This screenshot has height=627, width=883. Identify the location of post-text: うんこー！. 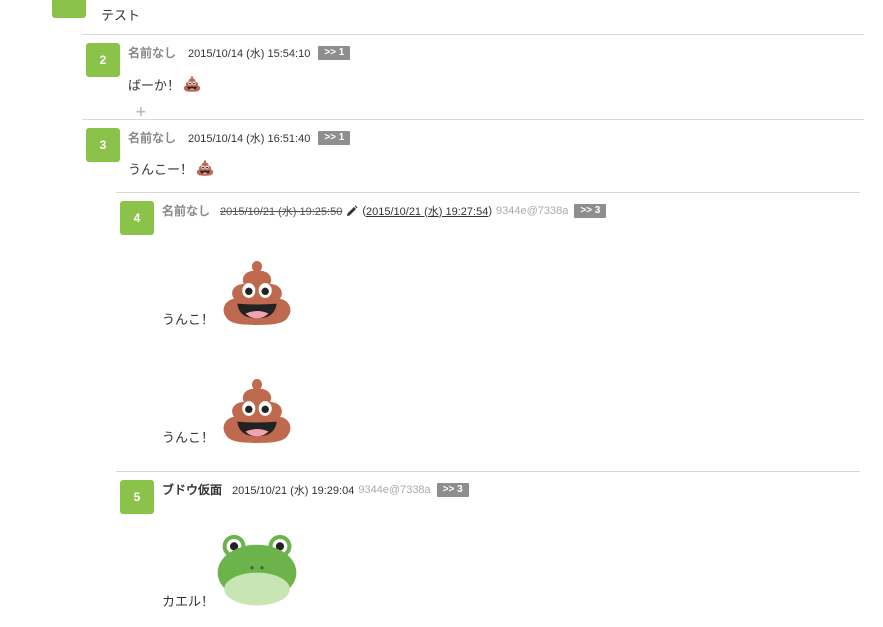
(161, 170).